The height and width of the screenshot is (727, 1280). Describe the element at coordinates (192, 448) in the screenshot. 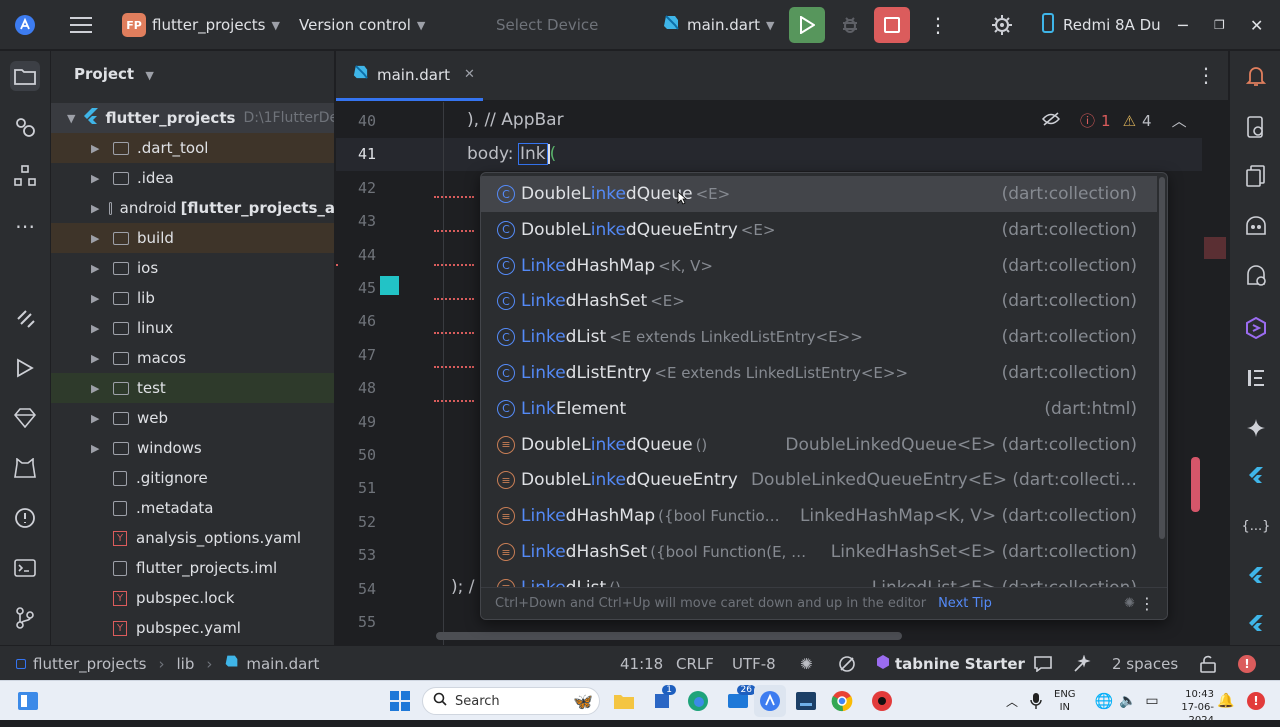

I see `tree-item: ▶ windows` at that location.